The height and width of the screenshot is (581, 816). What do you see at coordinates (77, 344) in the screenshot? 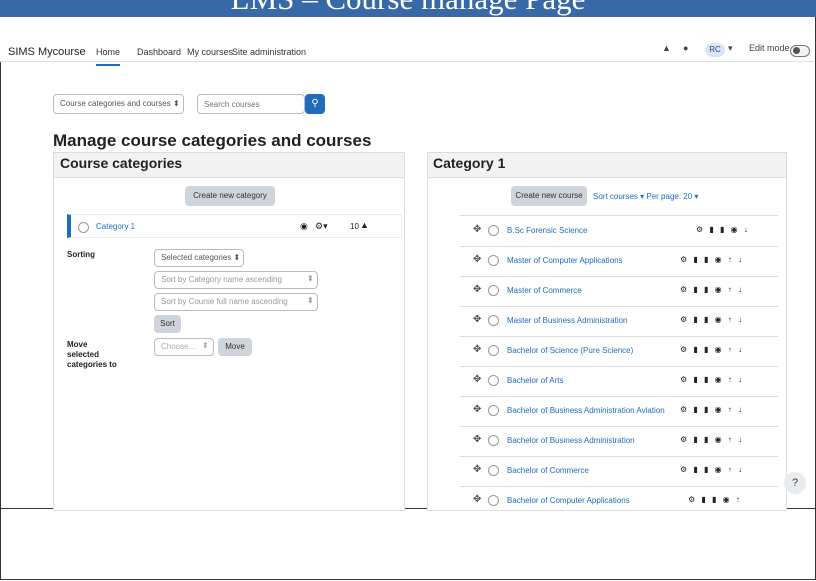
I see `move-label-line1: Move` at bounding box center [77, 344].